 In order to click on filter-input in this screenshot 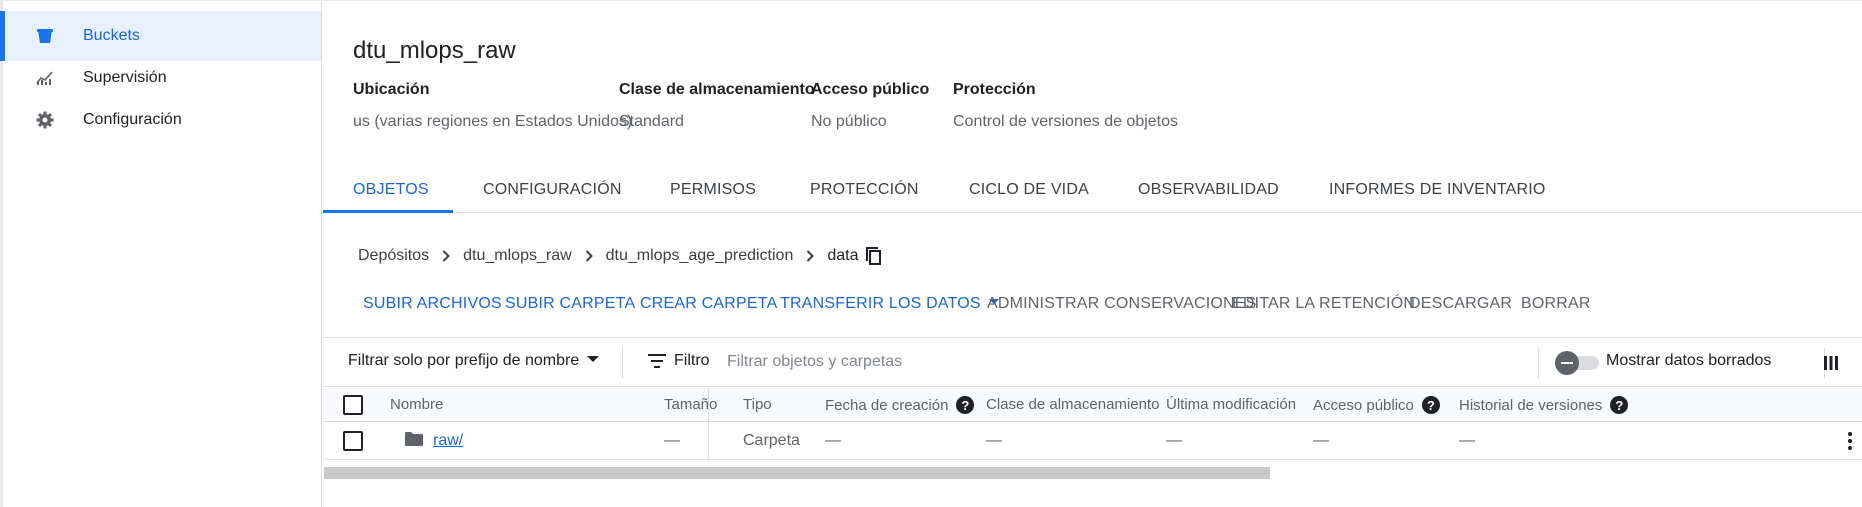, I will do `click(1027, 362)`.